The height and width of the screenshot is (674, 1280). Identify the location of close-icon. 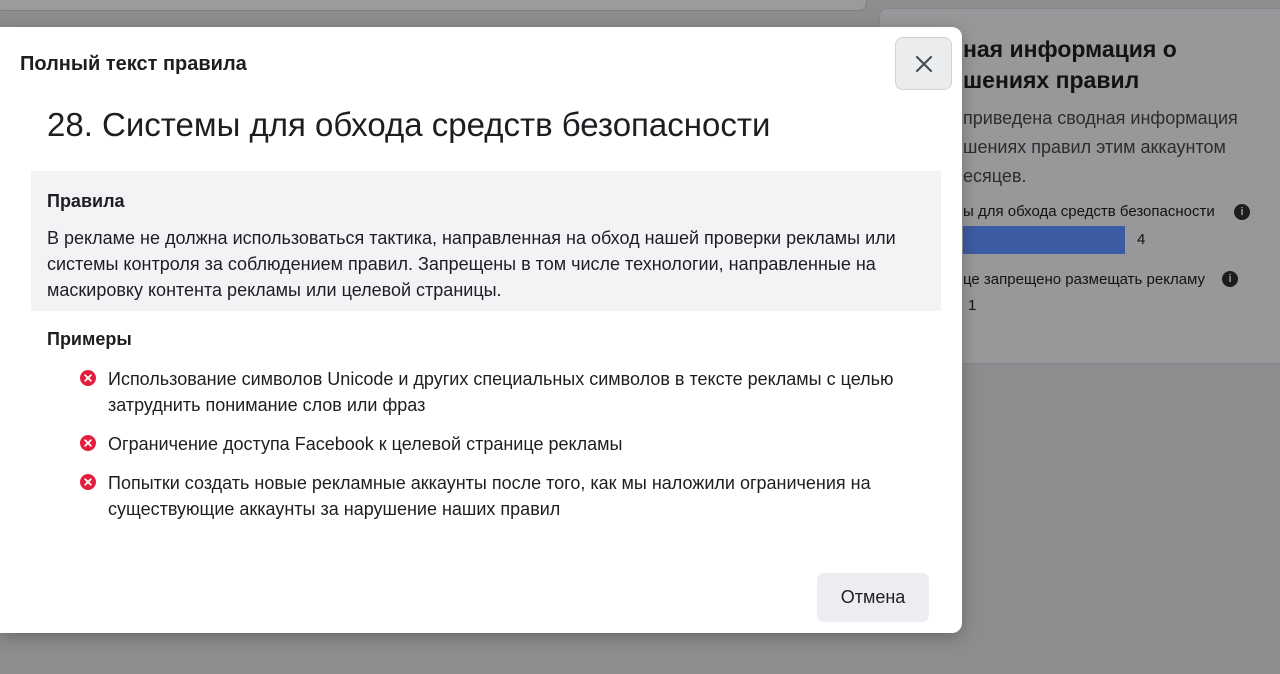
(923, 63).